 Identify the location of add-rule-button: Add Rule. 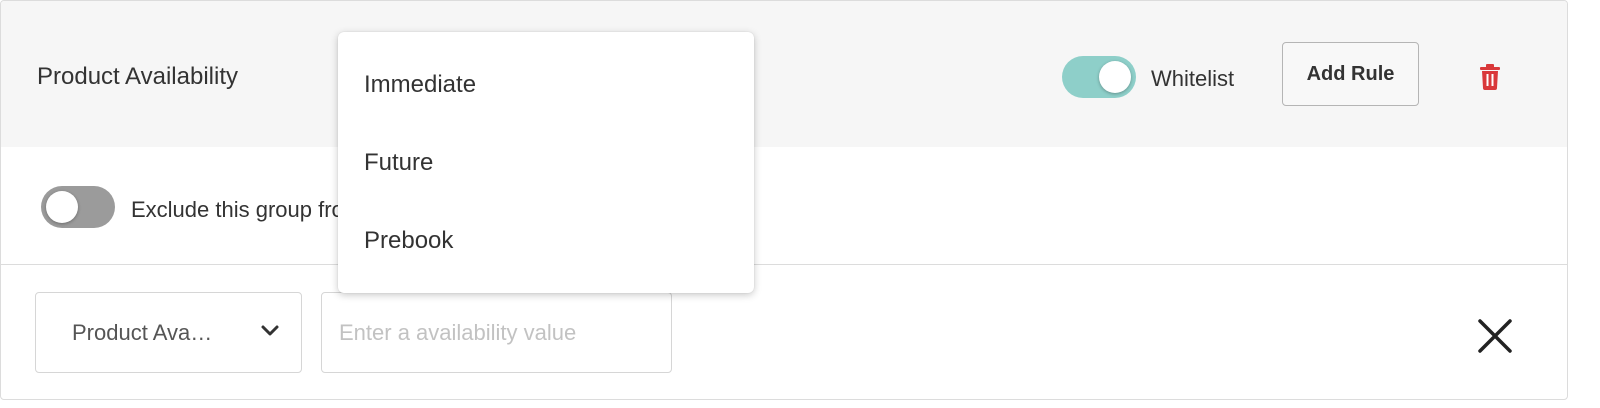
(1350, 74).